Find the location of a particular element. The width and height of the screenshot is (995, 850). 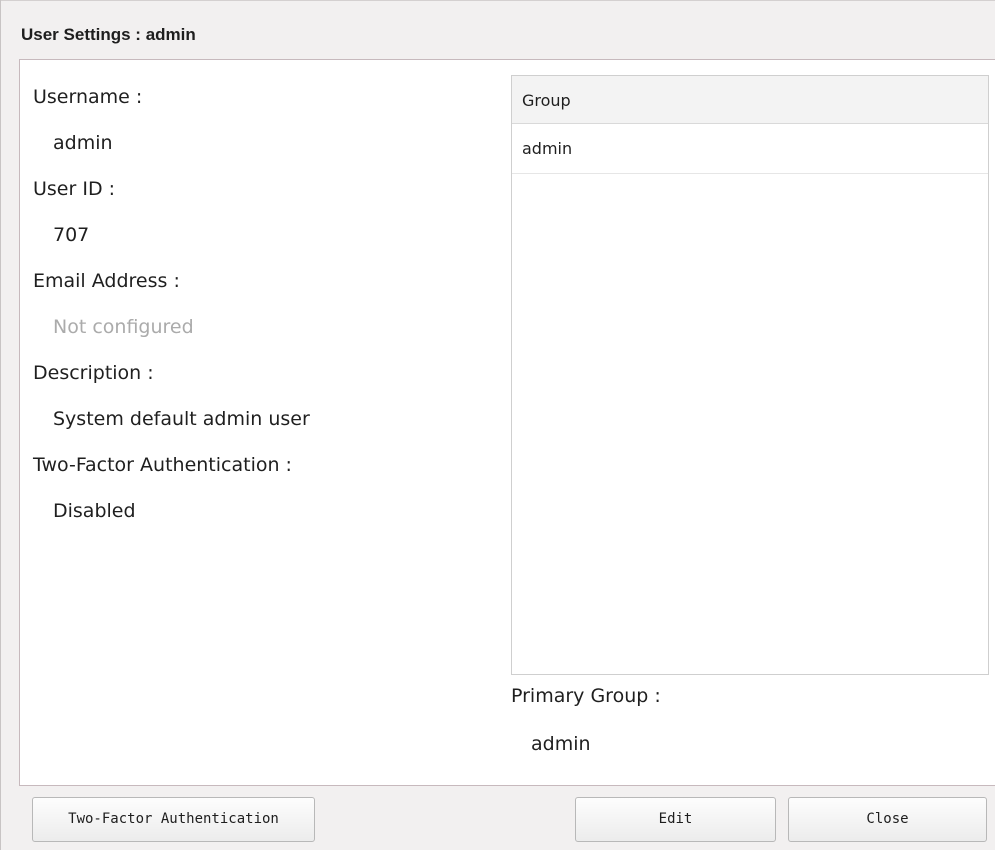

two-factor-label: Two-Factor Authentication : is located at coordinates (162, 465).